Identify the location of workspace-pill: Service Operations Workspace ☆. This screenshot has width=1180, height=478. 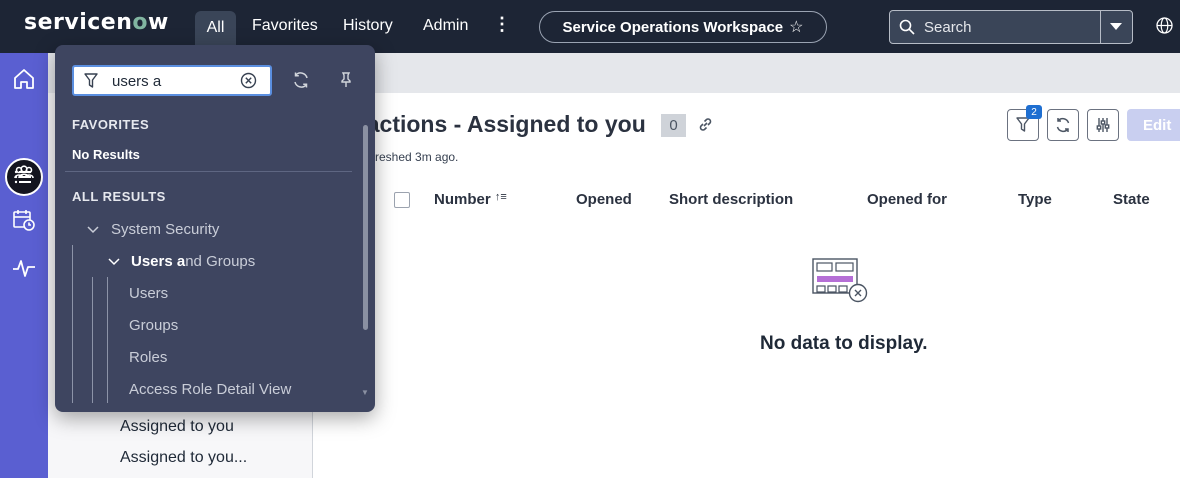
(683, 27).